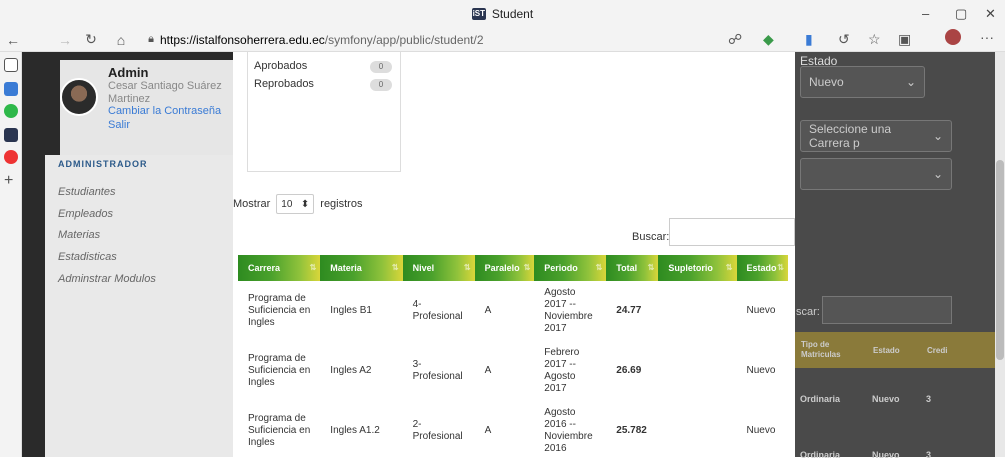  What do you see at coordinates (987, 37) in the screenshot?
I see `more-icon: ···` at bounding box center [987, 37].